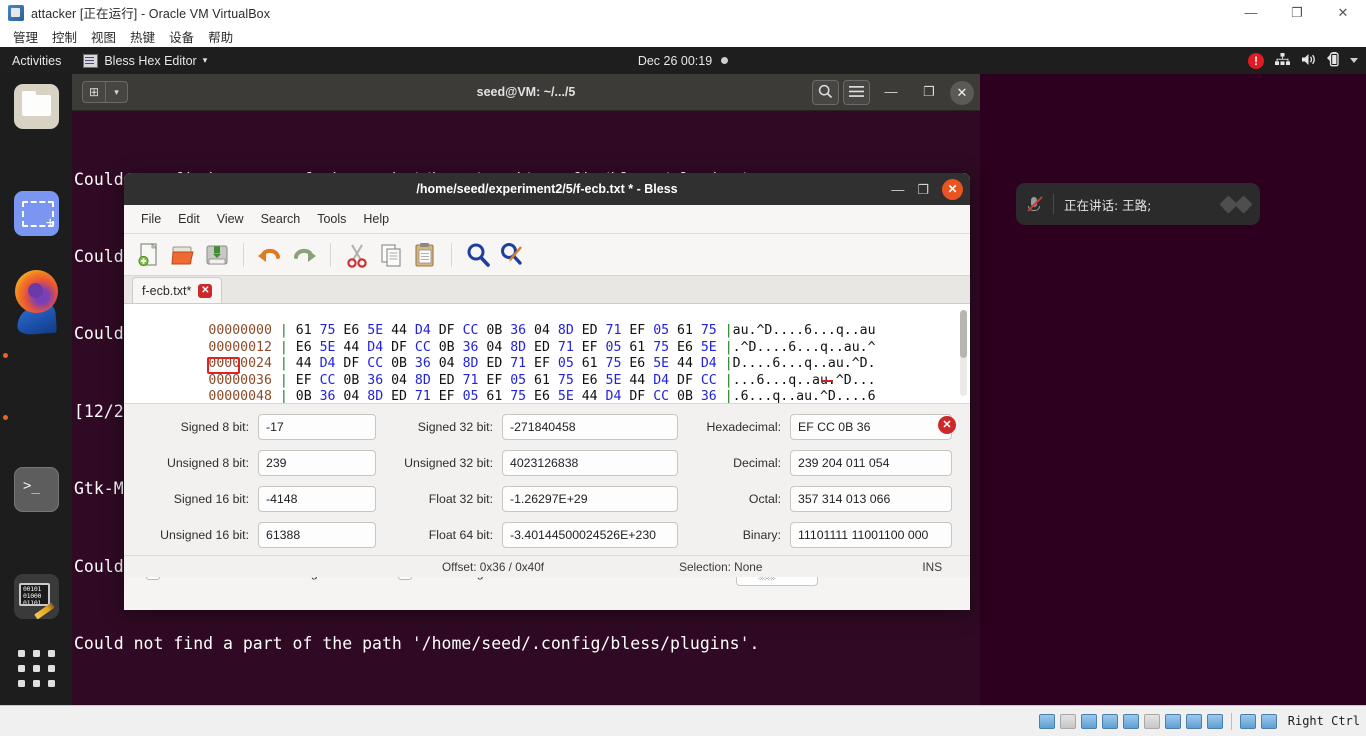  Describe the element at coordinates (142, 36) in the screenshot. I see `vbox-menu-hotkeys: 热键` at that location.